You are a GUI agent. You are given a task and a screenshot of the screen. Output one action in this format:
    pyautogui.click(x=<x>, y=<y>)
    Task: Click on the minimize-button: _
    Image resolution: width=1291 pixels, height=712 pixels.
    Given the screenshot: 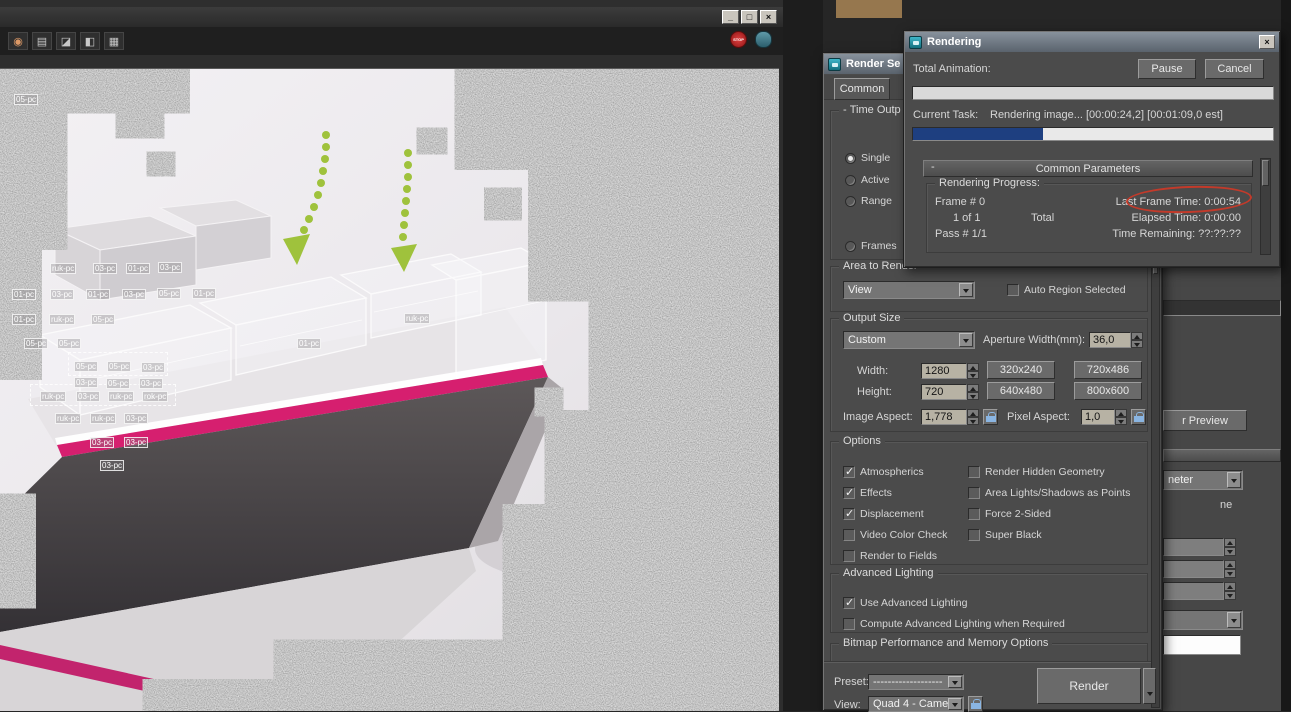 What is the action you would take?
    pyautogui.click(x=730, y=17)
    